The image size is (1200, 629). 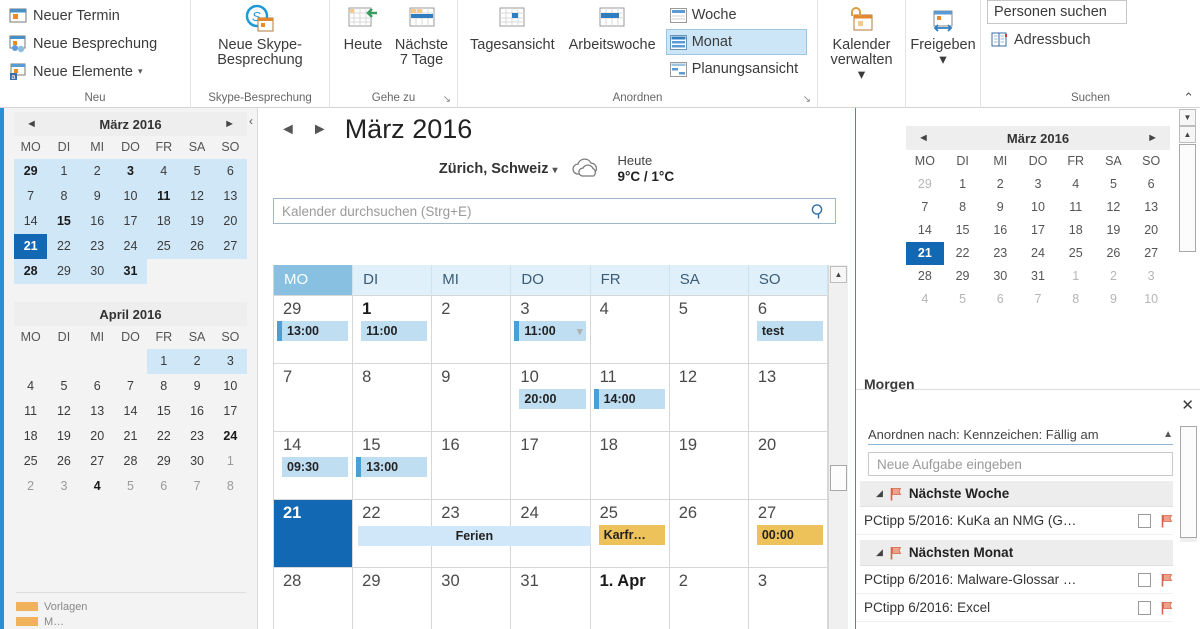 I want to click on calendar-day-cell: 17, so click(x=551, y=465).